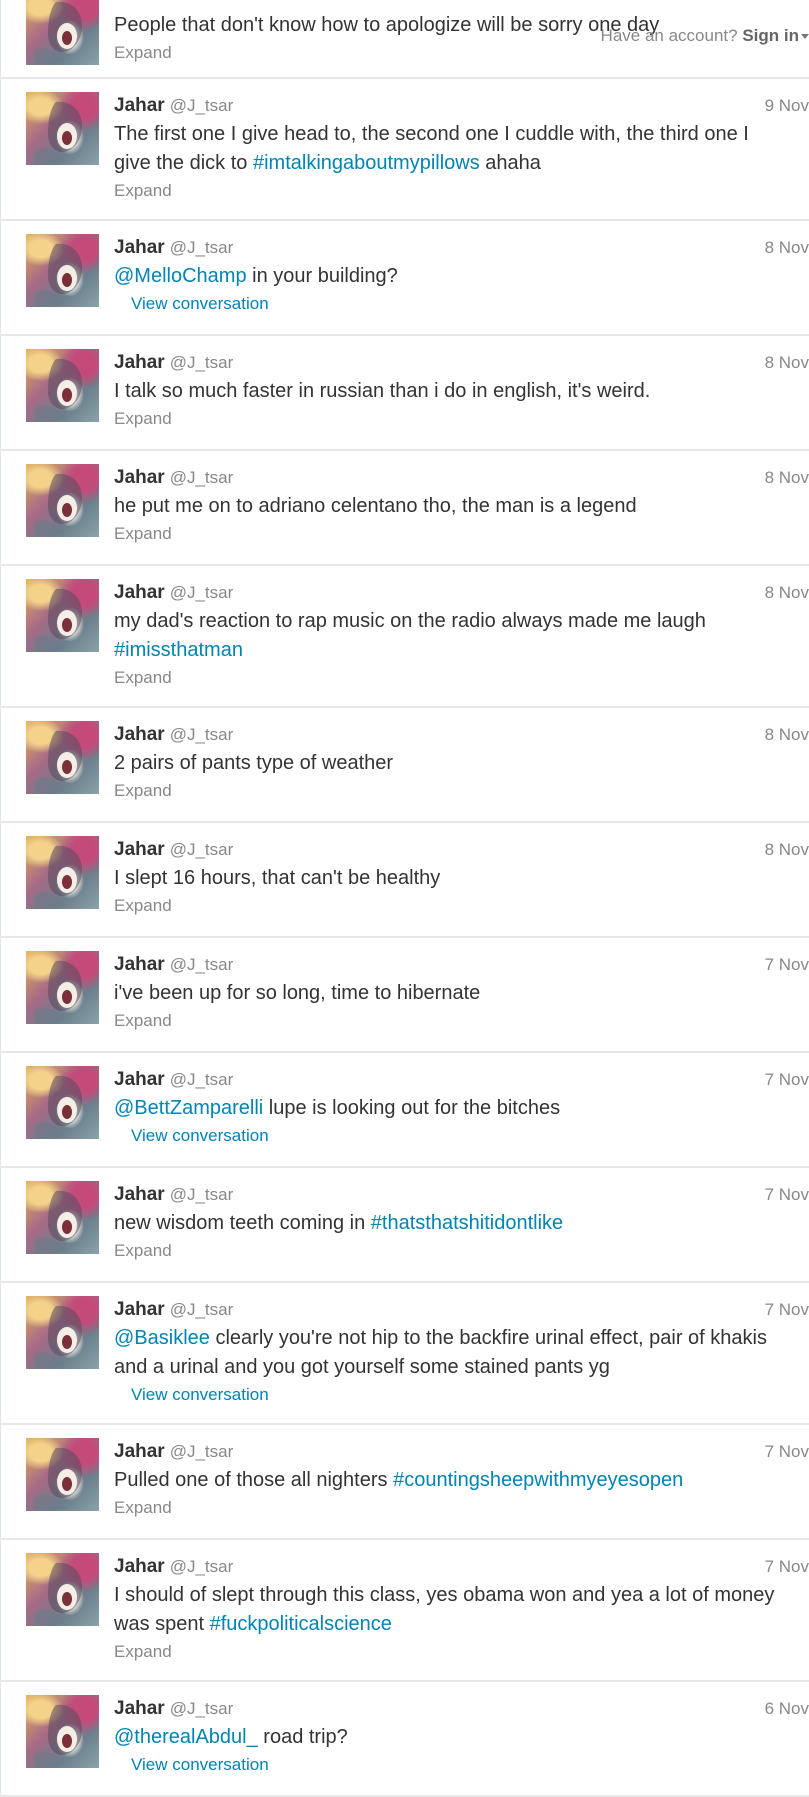  What do you see at coordinates (242, 1223) in the screenshot?
I see `tweet-text-segment: new wisdom teeth coming in` at bounding box center [242, 1223].